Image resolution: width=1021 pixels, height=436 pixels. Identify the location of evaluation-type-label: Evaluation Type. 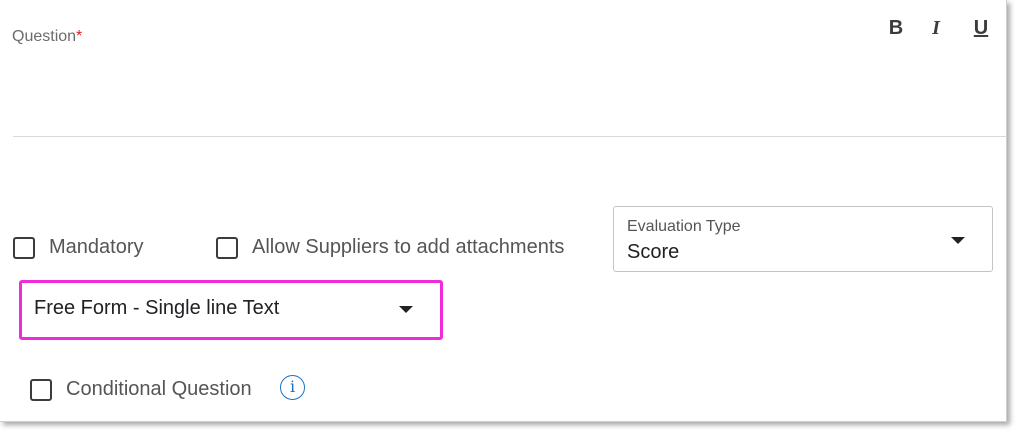
(684, 226).